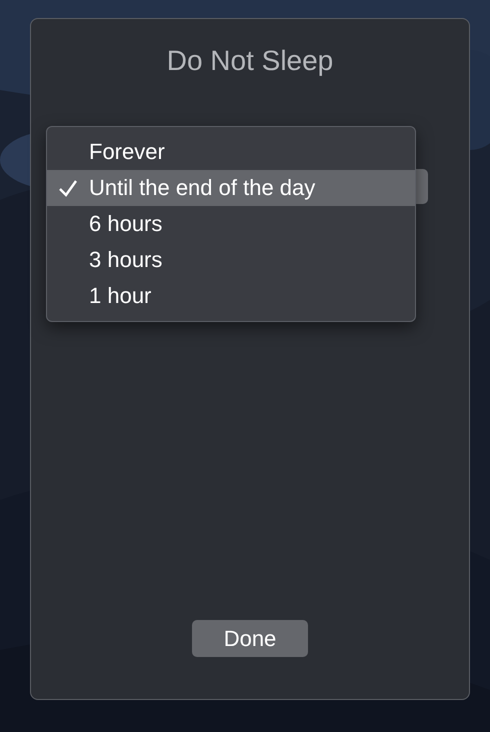 The image size is (490, 732). I want to click on window-title: Do Not Sleep, so click(250, 61).